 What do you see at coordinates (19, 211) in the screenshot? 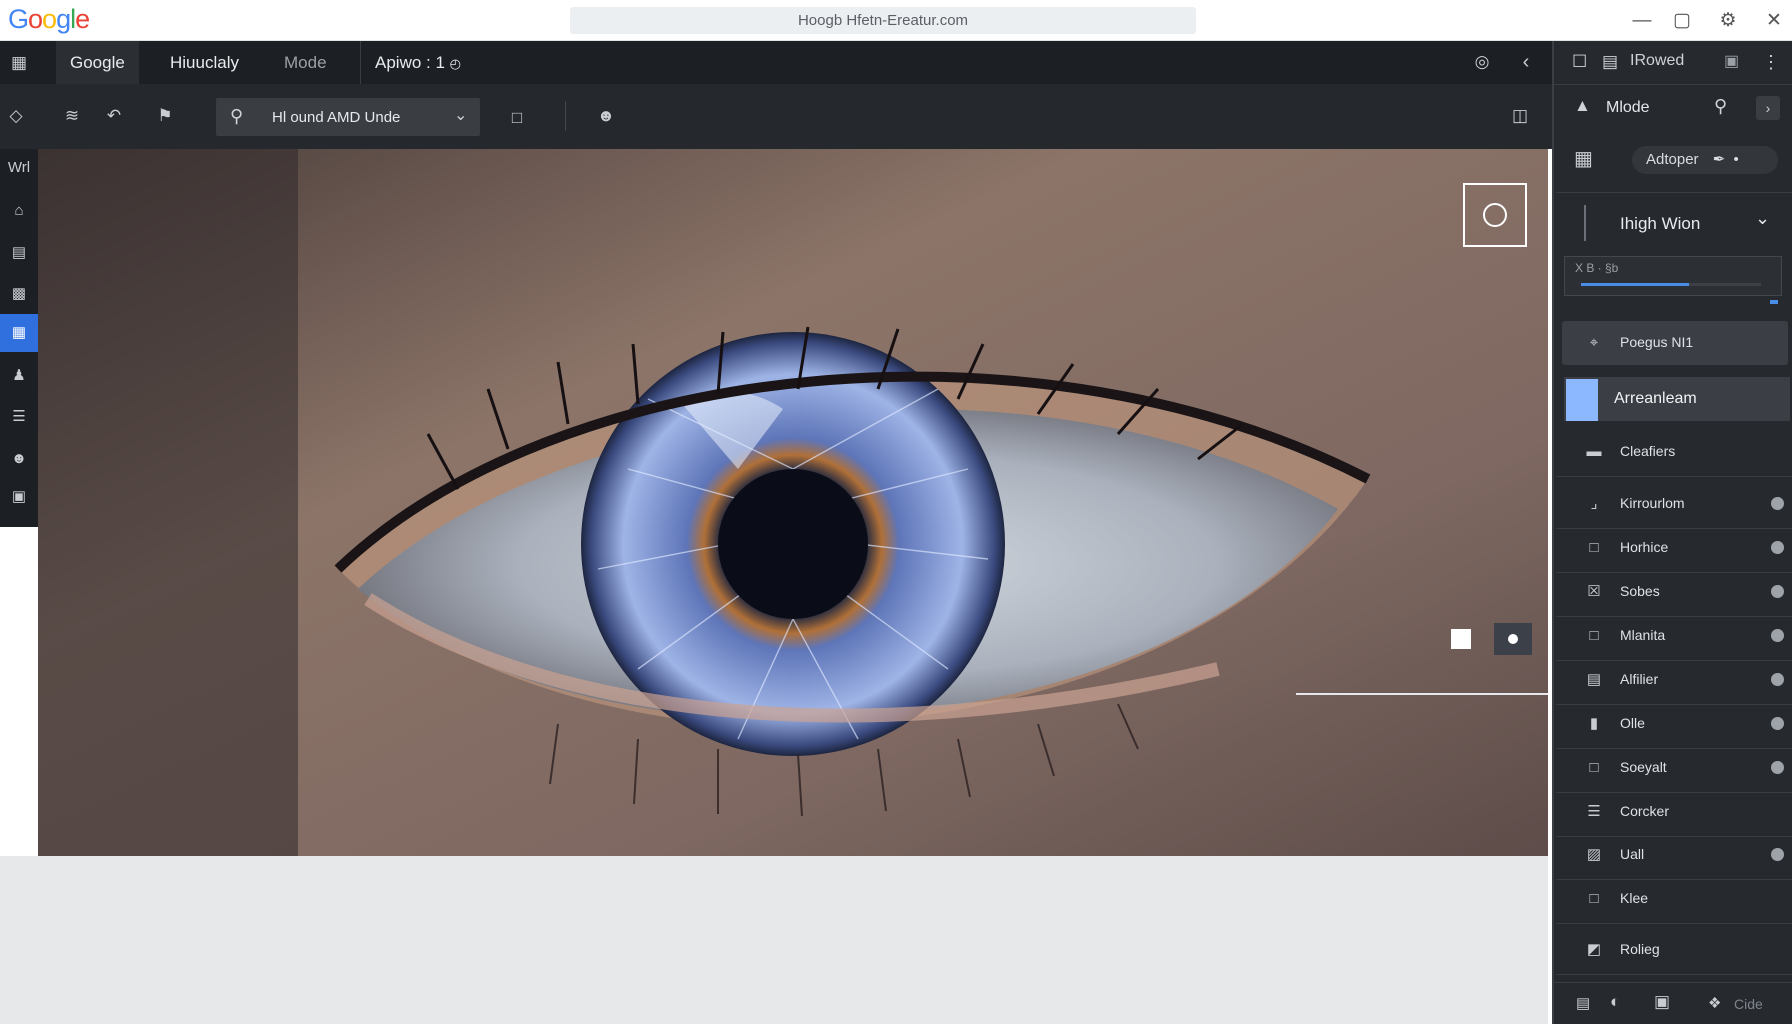
I see `home-icon: ⌂` at bounding box center [19, 211].